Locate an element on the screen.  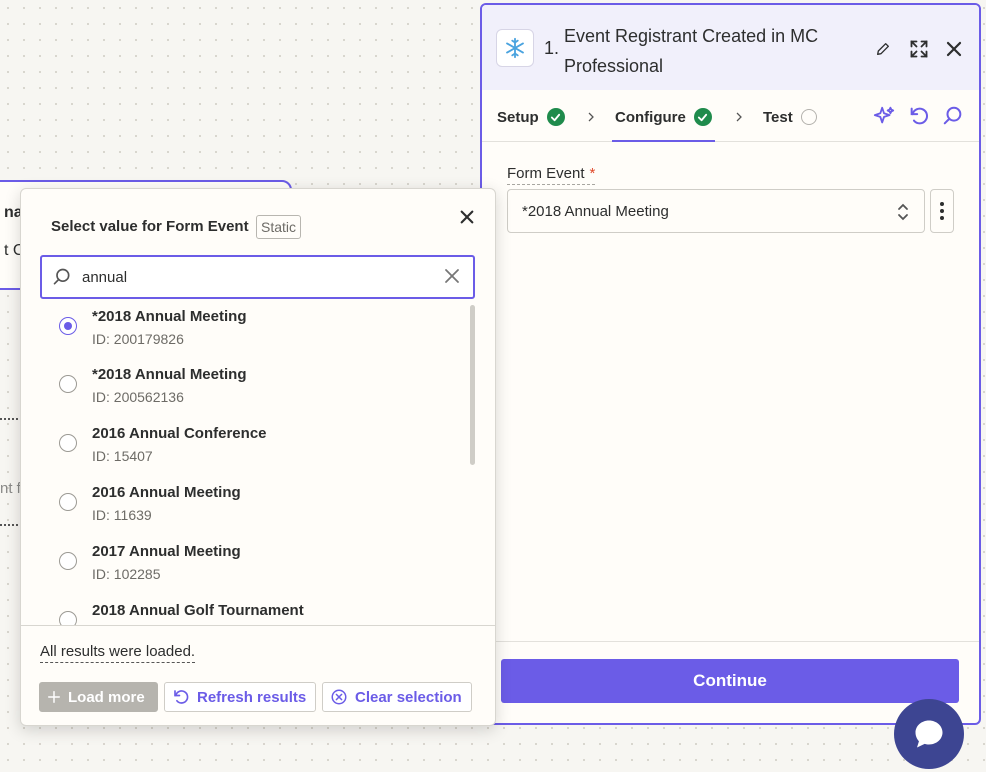
selected-value: *2018 Annual Meeting is located at coordinates (595, 211).